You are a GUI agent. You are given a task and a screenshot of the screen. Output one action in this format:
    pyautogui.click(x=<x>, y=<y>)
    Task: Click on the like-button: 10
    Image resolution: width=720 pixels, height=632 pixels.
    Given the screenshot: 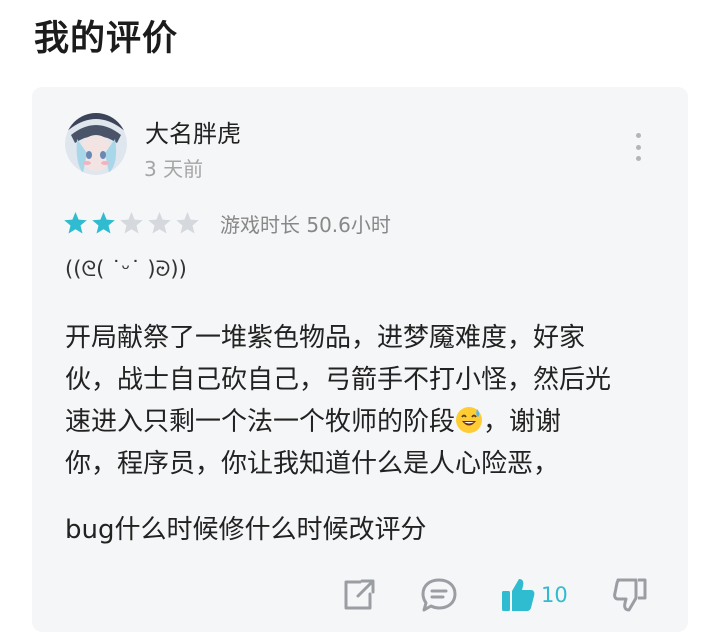 What is the action you would take?
    pyautogui.click(x=533, y=595)
    